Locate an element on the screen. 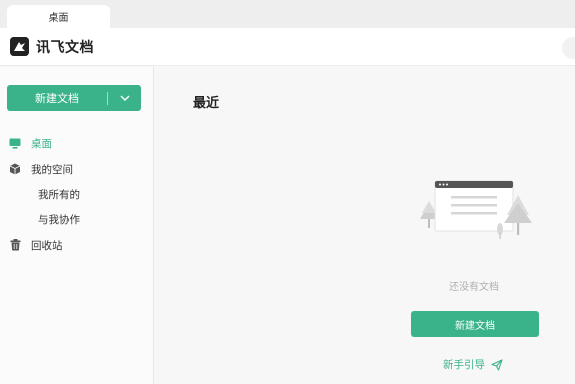  trash-icon is located at coordinates (15, 245).